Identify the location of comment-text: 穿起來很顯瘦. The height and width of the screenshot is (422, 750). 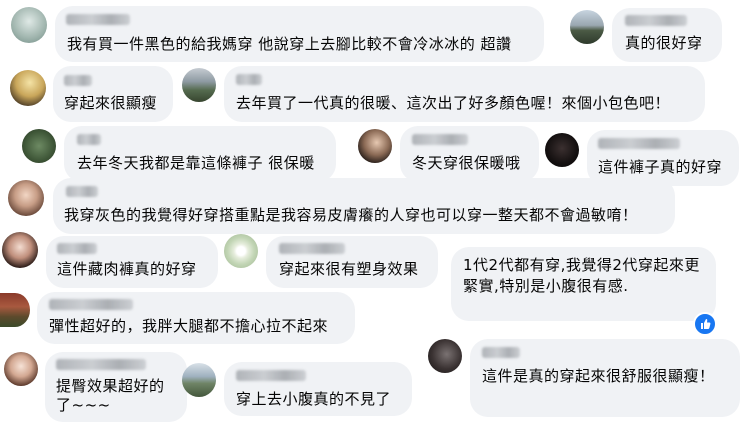
(111, 103).